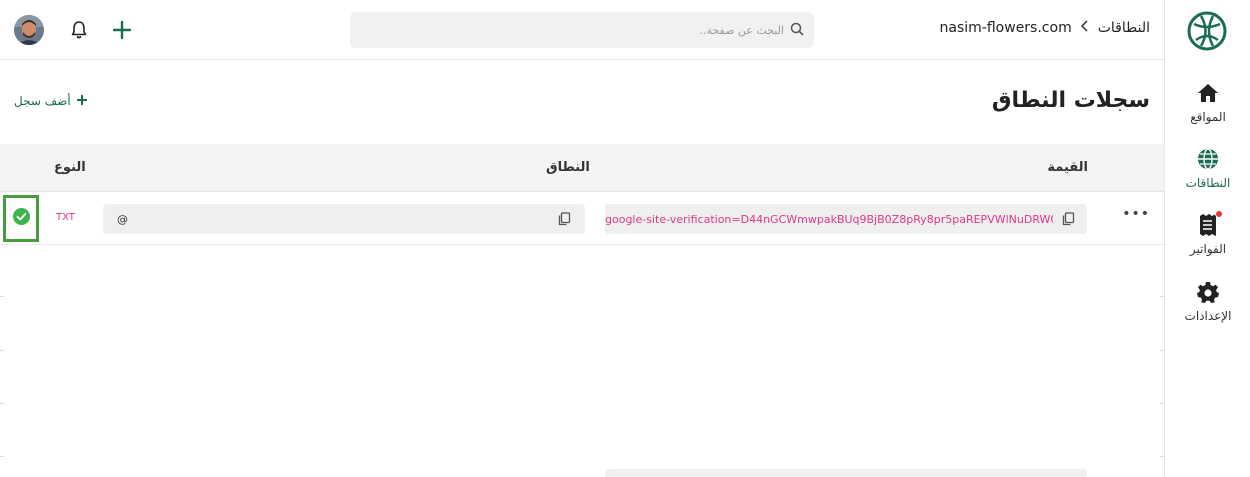 Image resolution: width=1250 pixels, height=477 pixels. What do you see at coordinates (81, 101) in the screenshot?
I see `plus-icon` at bounding box center [81, 101].